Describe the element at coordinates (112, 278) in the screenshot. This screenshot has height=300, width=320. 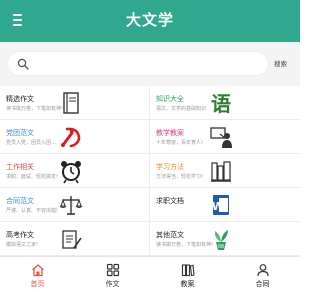
I see `tab-essays: 作文` at that location.